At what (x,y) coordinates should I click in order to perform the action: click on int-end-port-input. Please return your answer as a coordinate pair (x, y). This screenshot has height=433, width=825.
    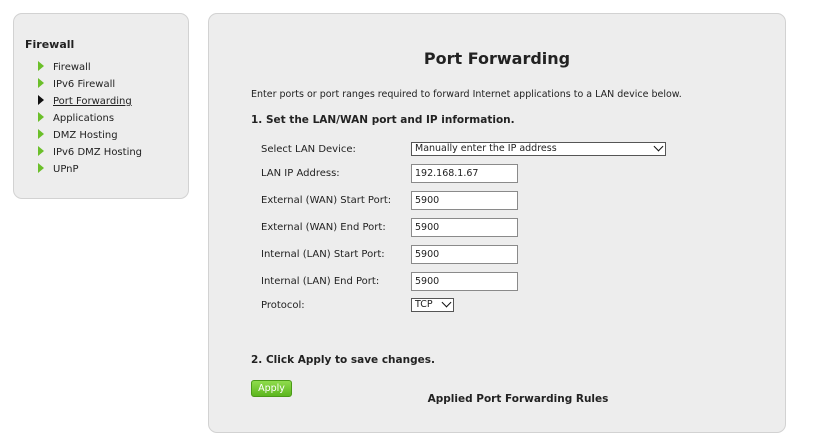
    Looking at the image, I should click on (464, 281).